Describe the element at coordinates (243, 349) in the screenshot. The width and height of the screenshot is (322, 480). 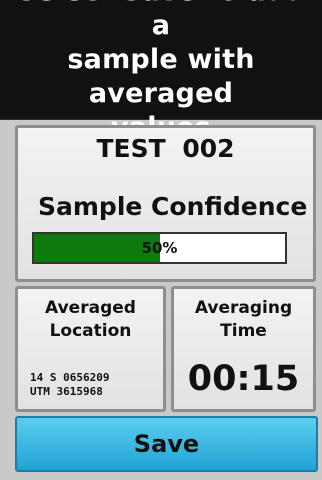
I see `averaging-time-panel: Averaging Time 00:15` at that location.